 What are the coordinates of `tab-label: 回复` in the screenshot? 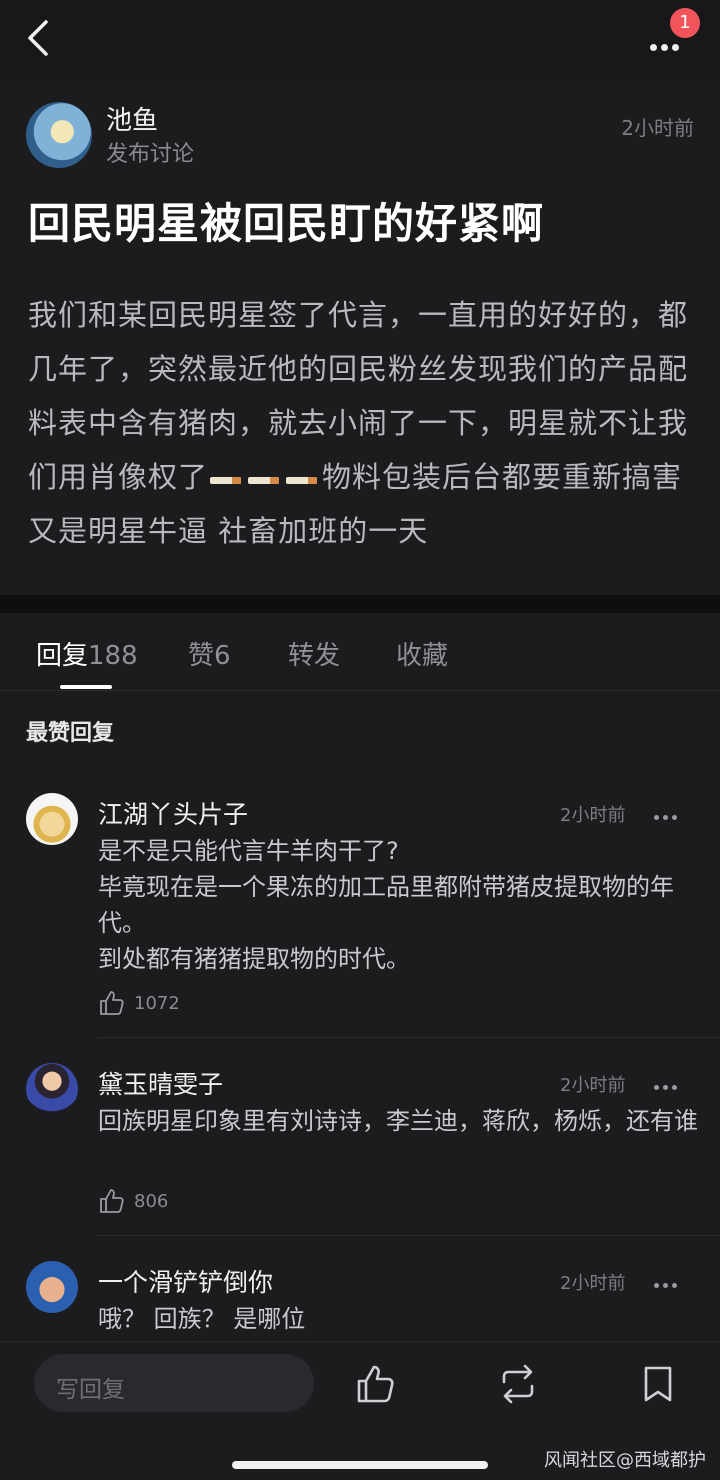 It's located at (62, 656).